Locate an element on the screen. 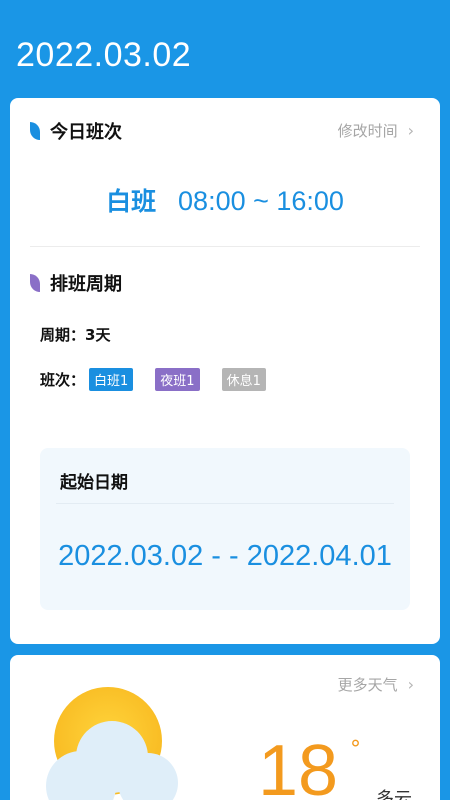 The height and width of the screenshot is (800, 450). today-shift-title: 今日班次 is located at coordinates (76, 131).